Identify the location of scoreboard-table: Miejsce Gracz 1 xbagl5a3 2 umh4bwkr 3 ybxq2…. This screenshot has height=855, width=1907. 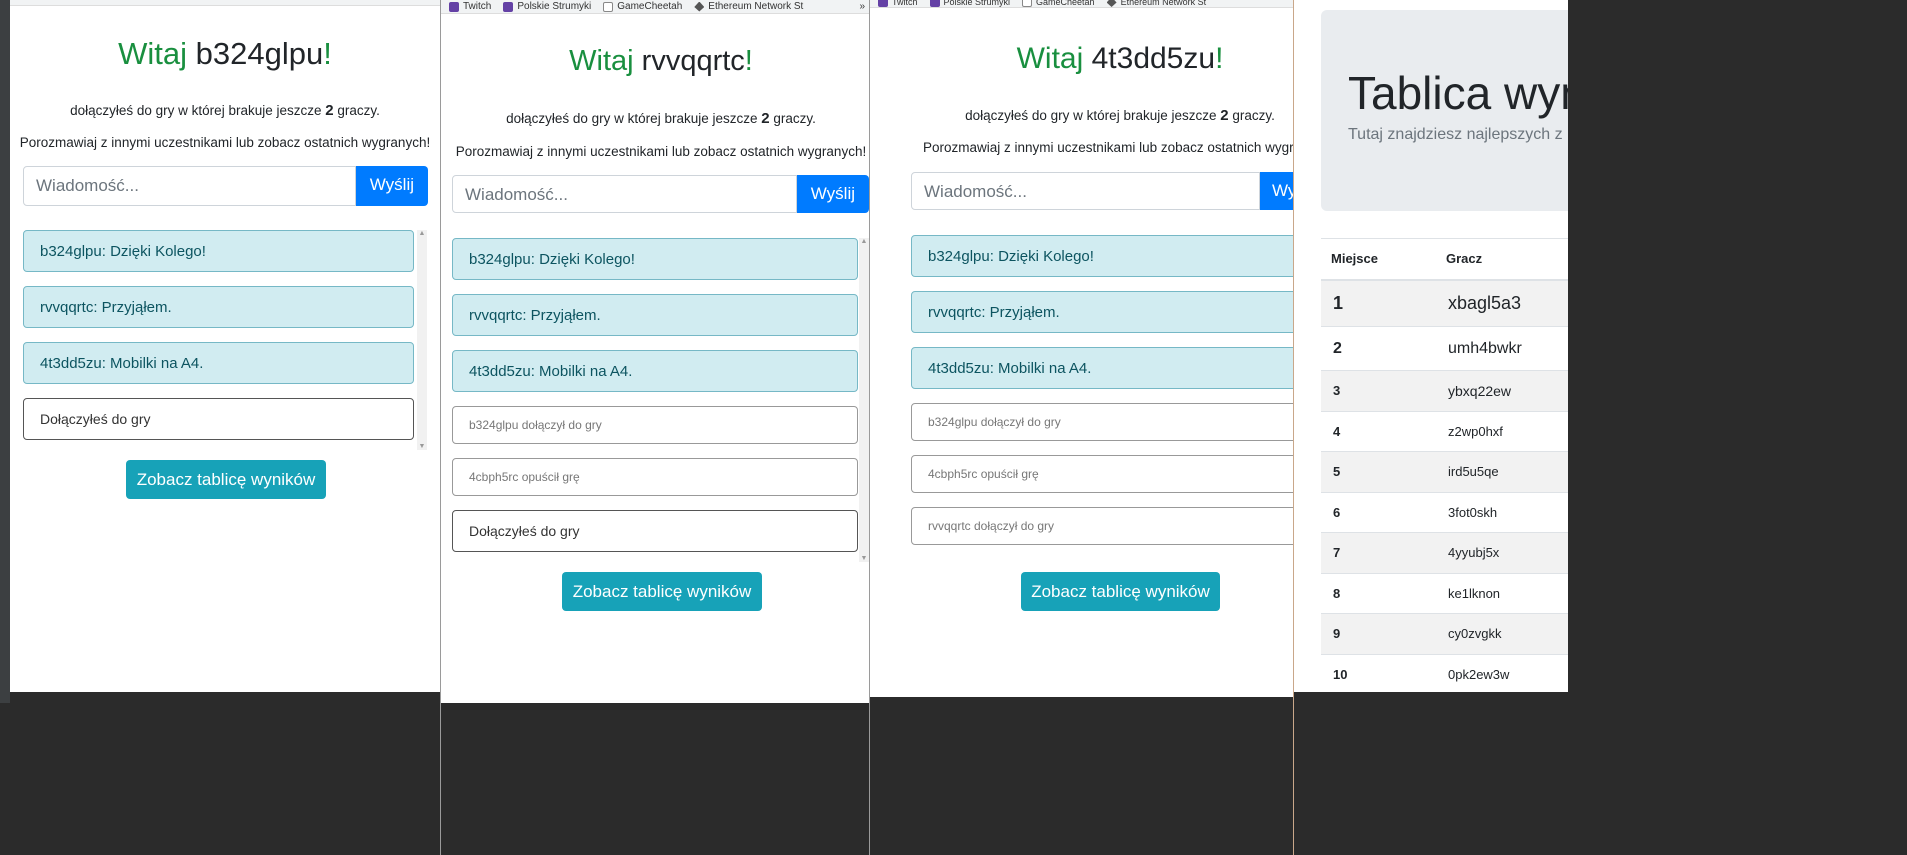
(1444, 465).